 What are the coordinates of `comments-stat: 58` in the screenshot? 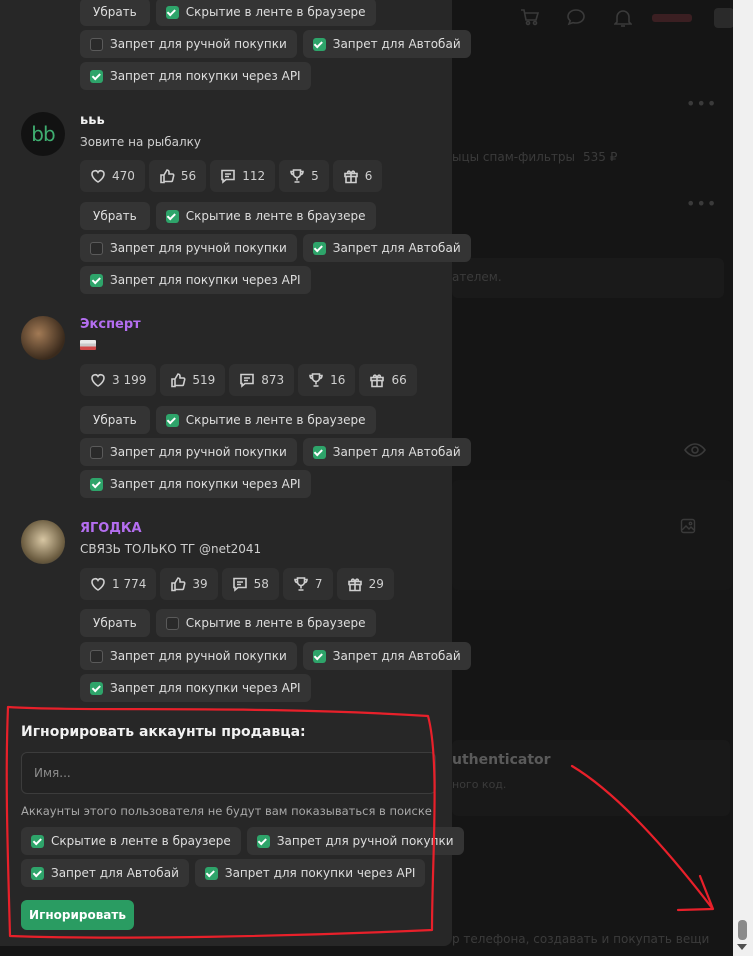 It's located at (250, 584).